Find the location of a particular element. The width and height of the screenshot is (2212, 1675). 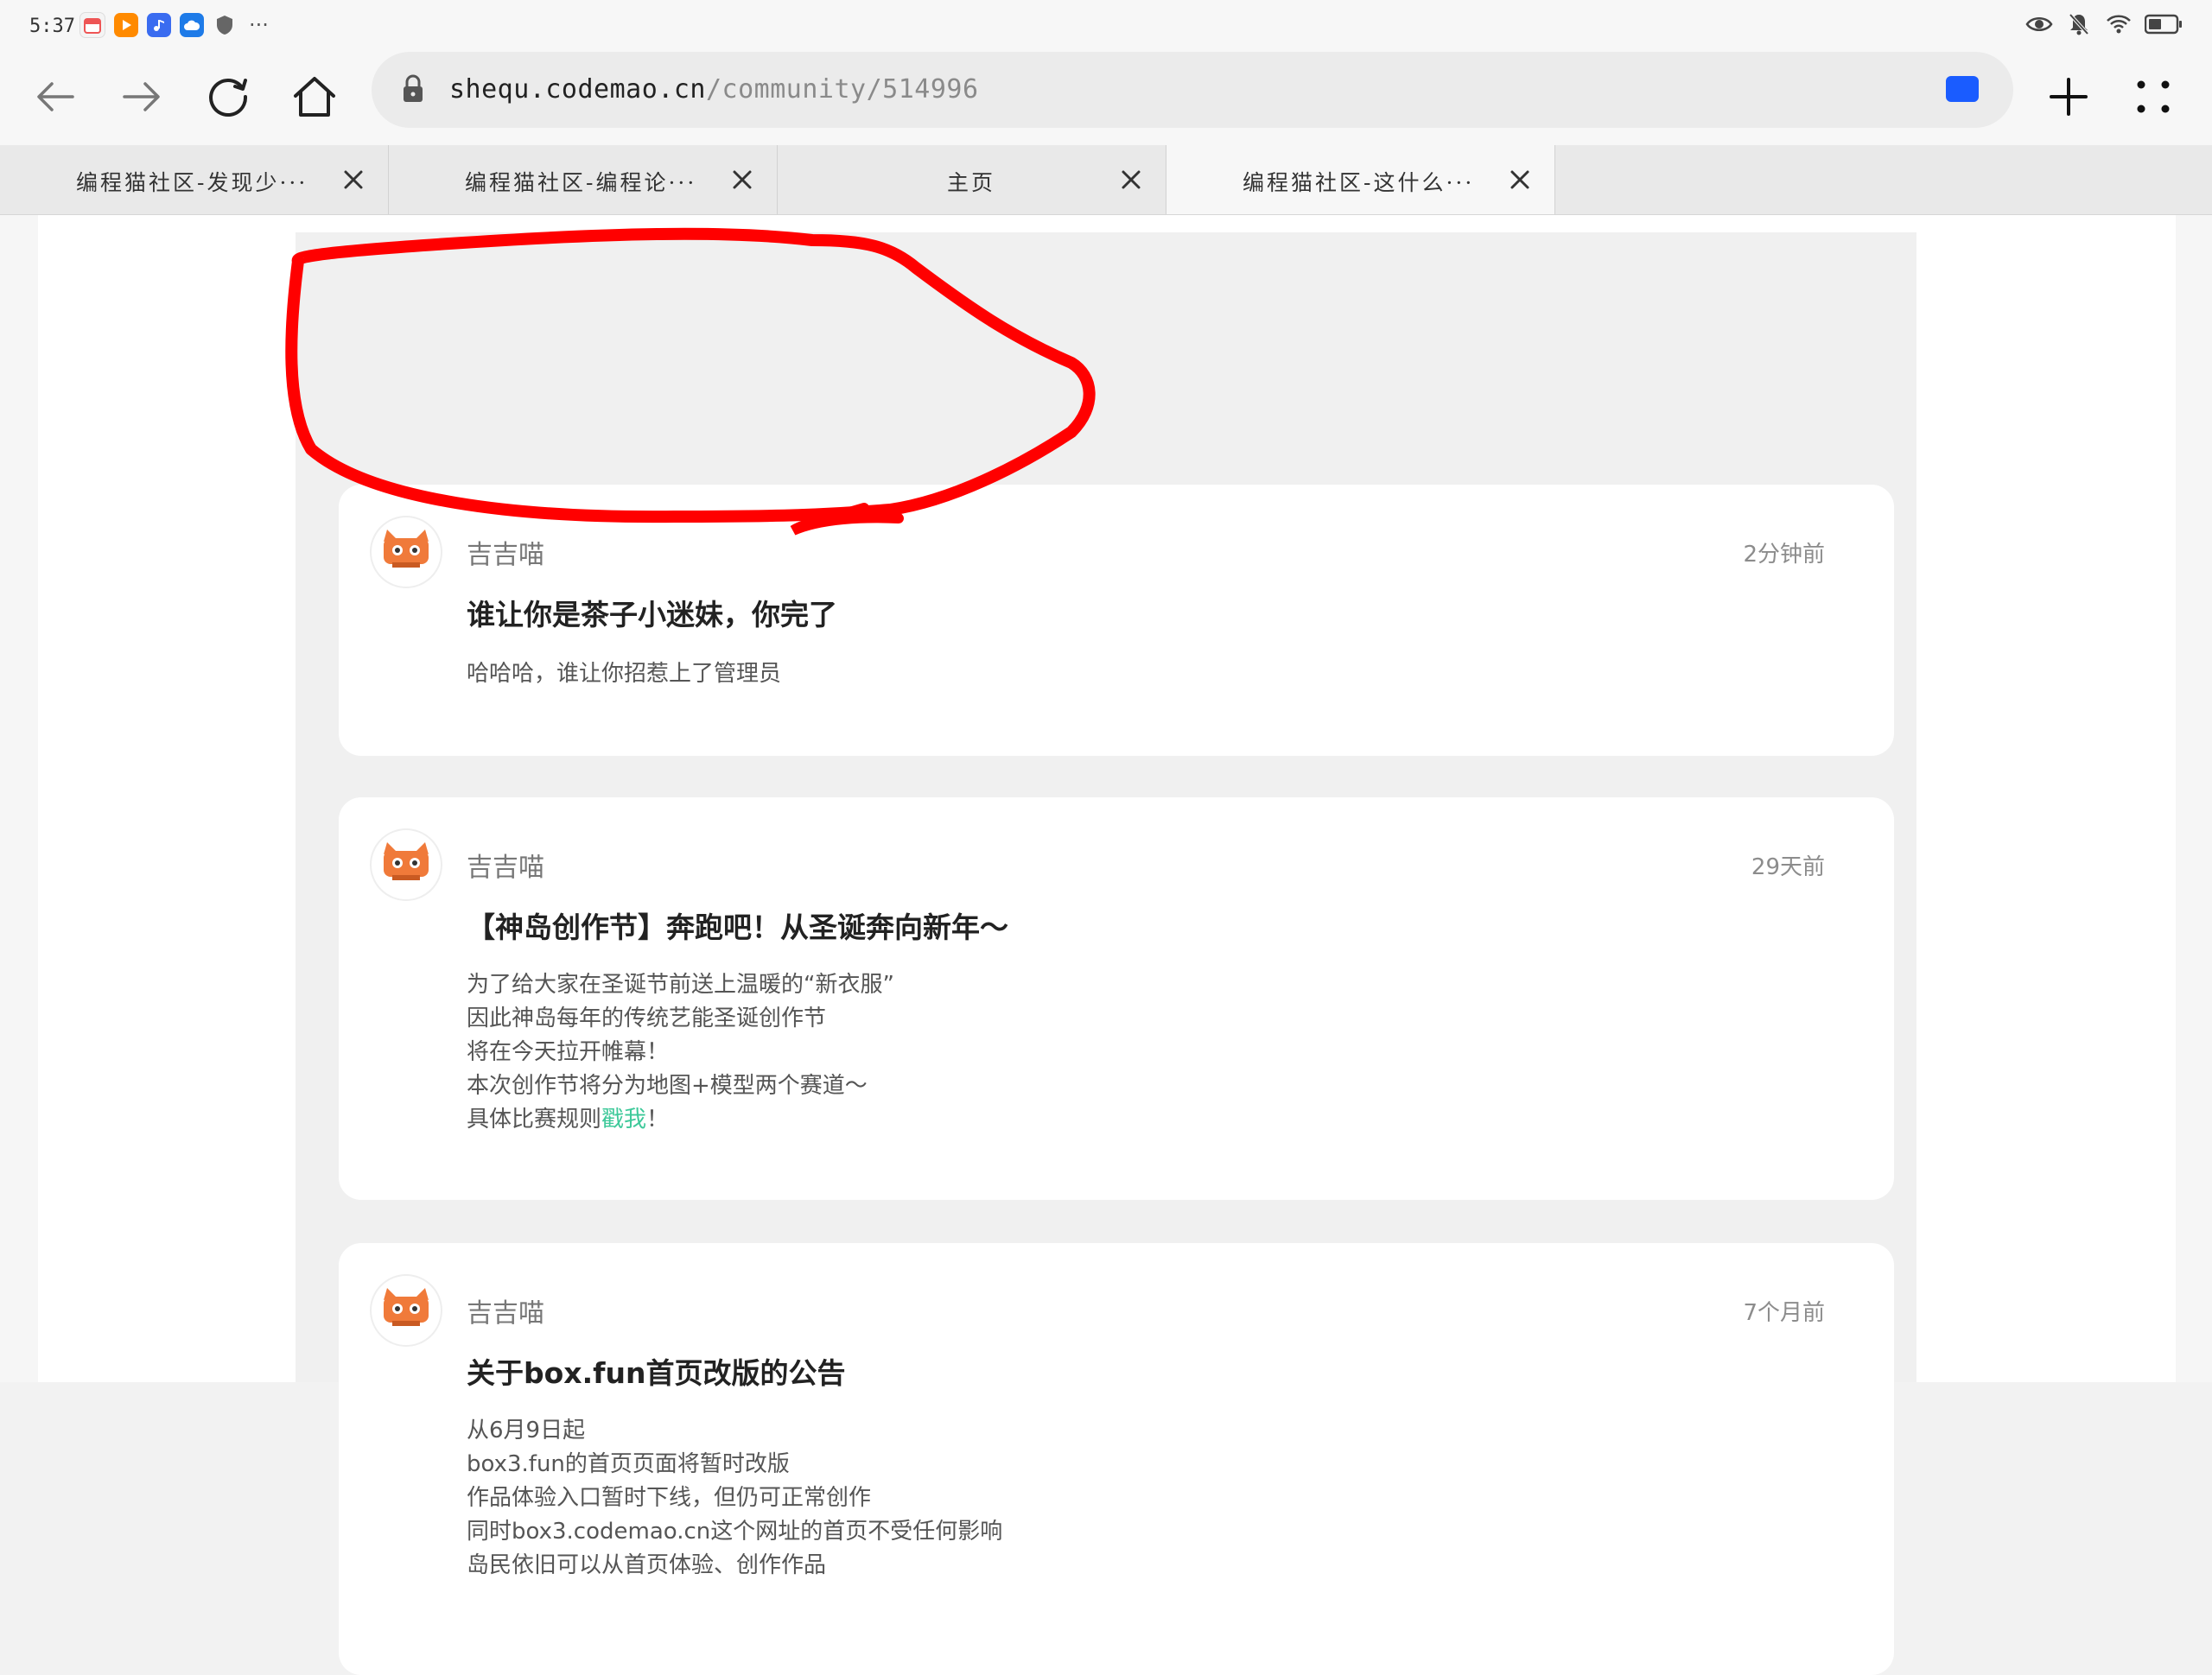

tab-discover: 编程猫社区-发现少··· is located at coordinates (194, 179).